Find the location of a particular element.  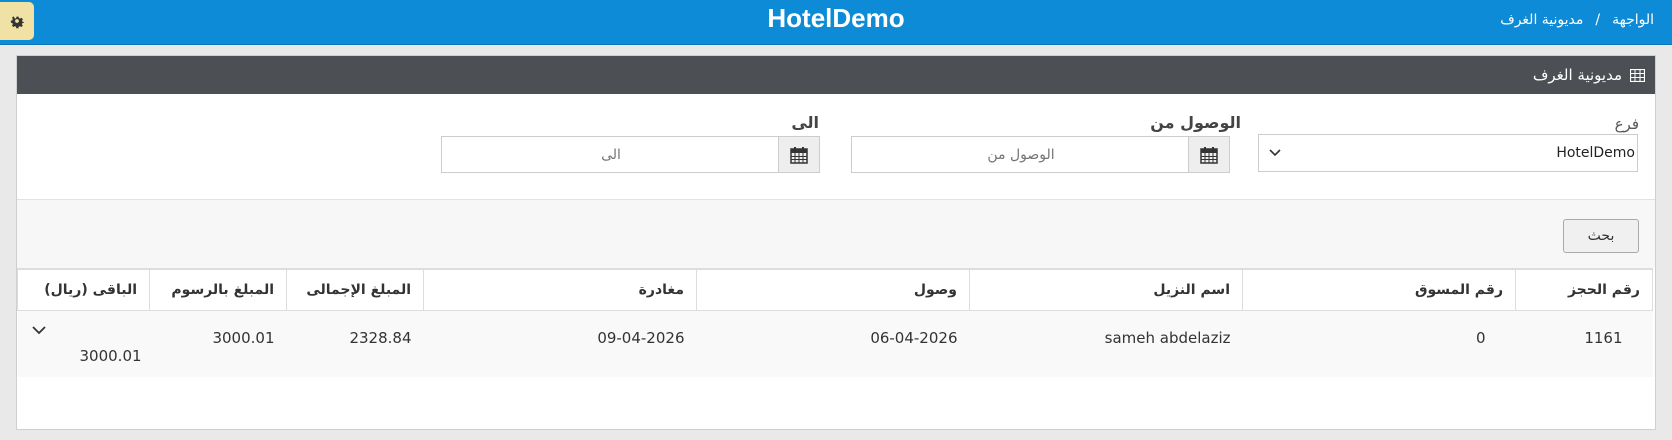

search-button: بحث is located at coordinates (1601, 236).